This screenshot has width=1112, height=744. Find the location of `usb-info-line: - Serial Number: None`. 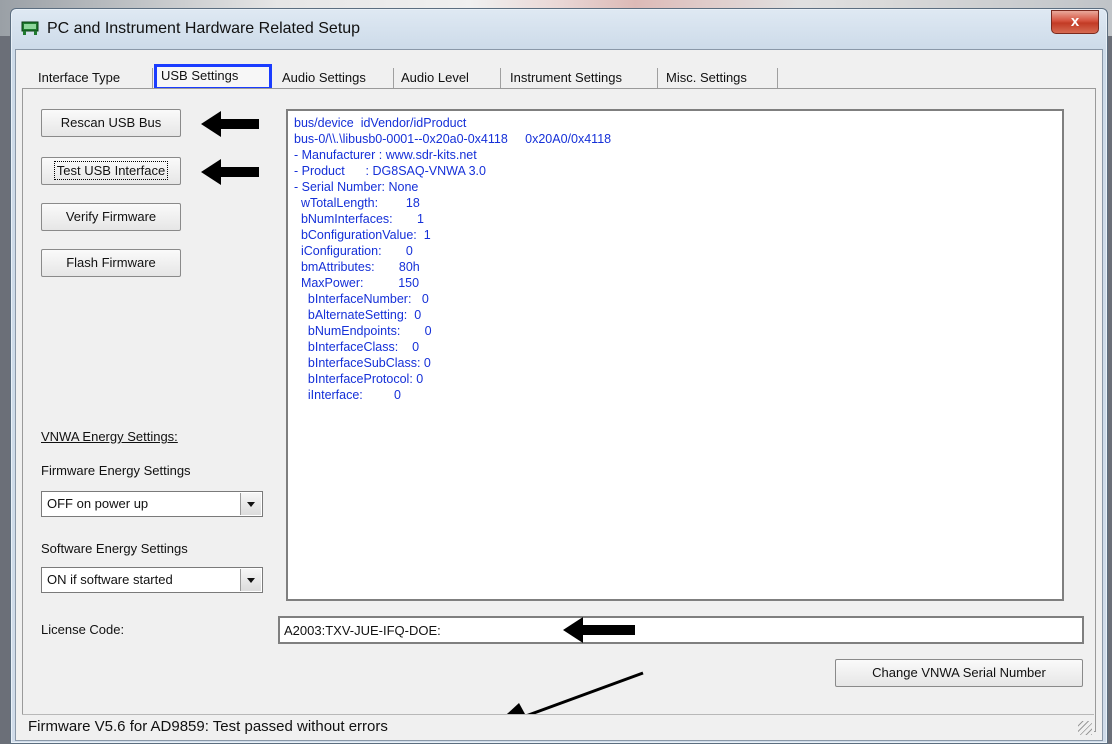

usb-info-line: - Serial Number: None is located at coordinates (356, 187).